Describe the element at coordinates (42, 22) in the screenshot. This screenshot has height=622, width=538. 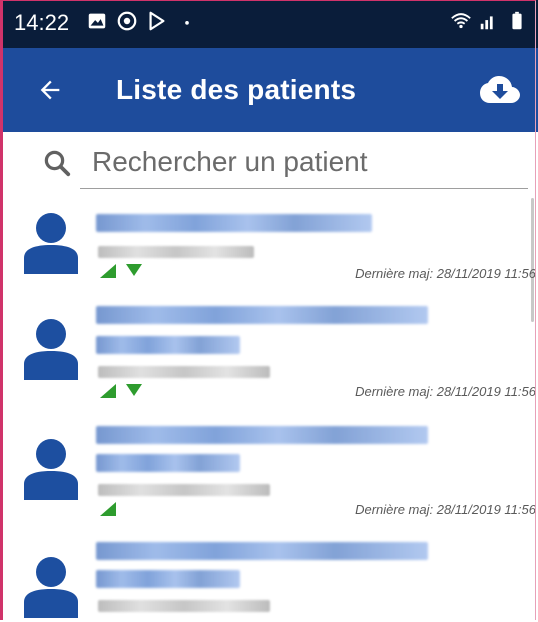
I see `status-time: 14:22` at that location.